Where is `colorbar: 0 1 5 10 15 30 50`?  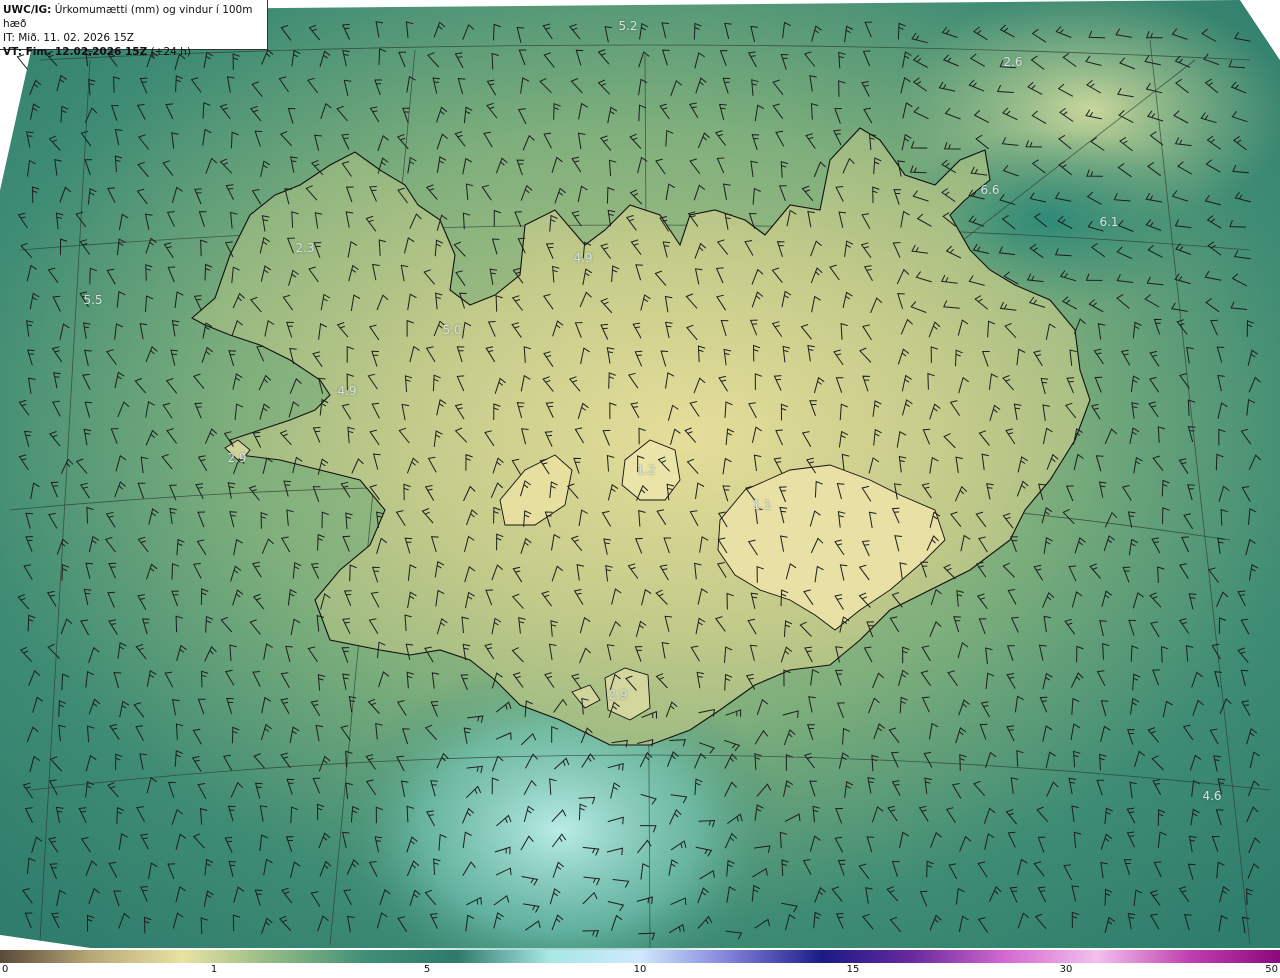 colorbar: 0 1 5 10 15 30 50 is located at coordinates (640, 964).